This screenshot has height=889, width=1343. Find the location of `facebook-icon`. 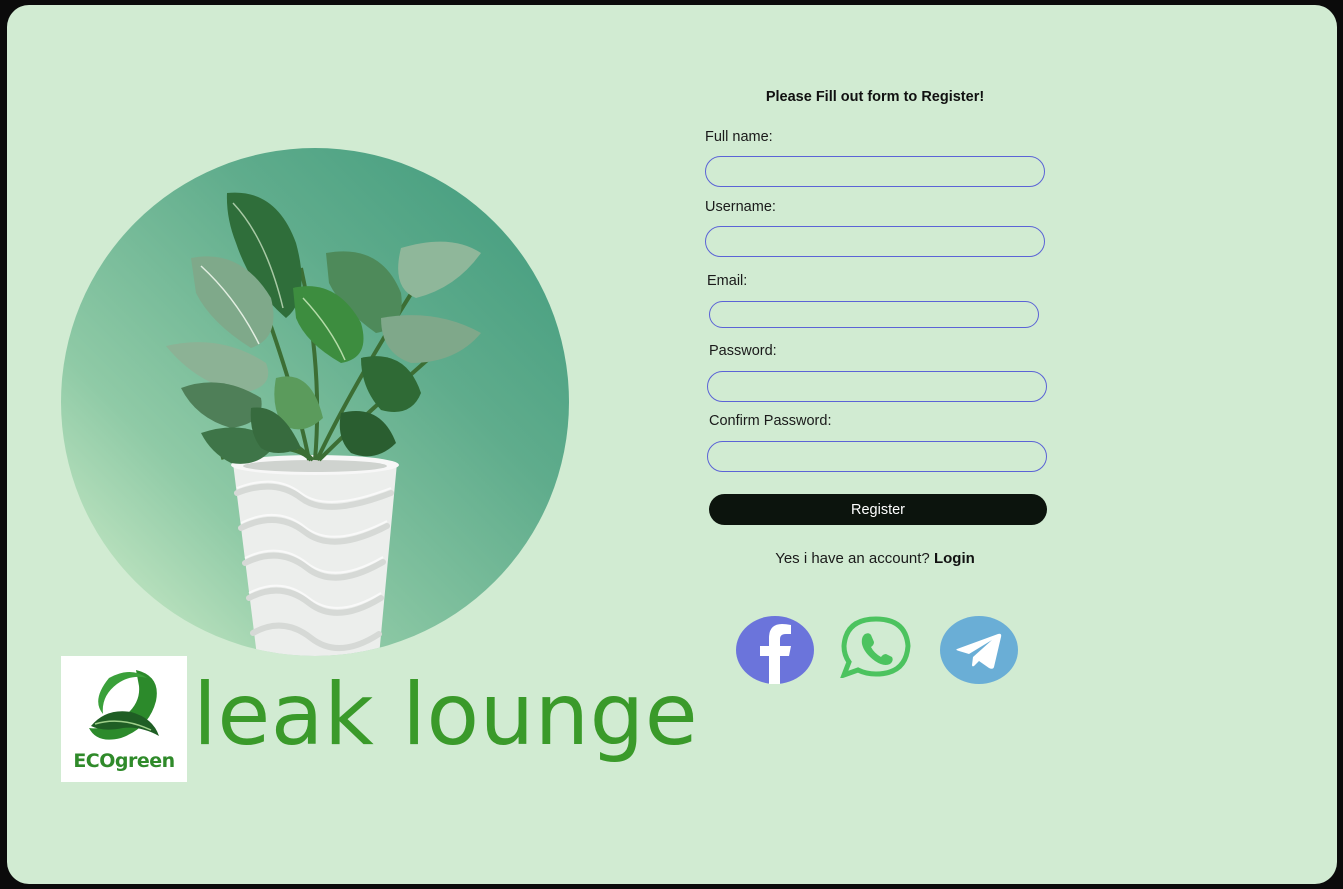

facebook-icon is located at coordinates (775, 652).